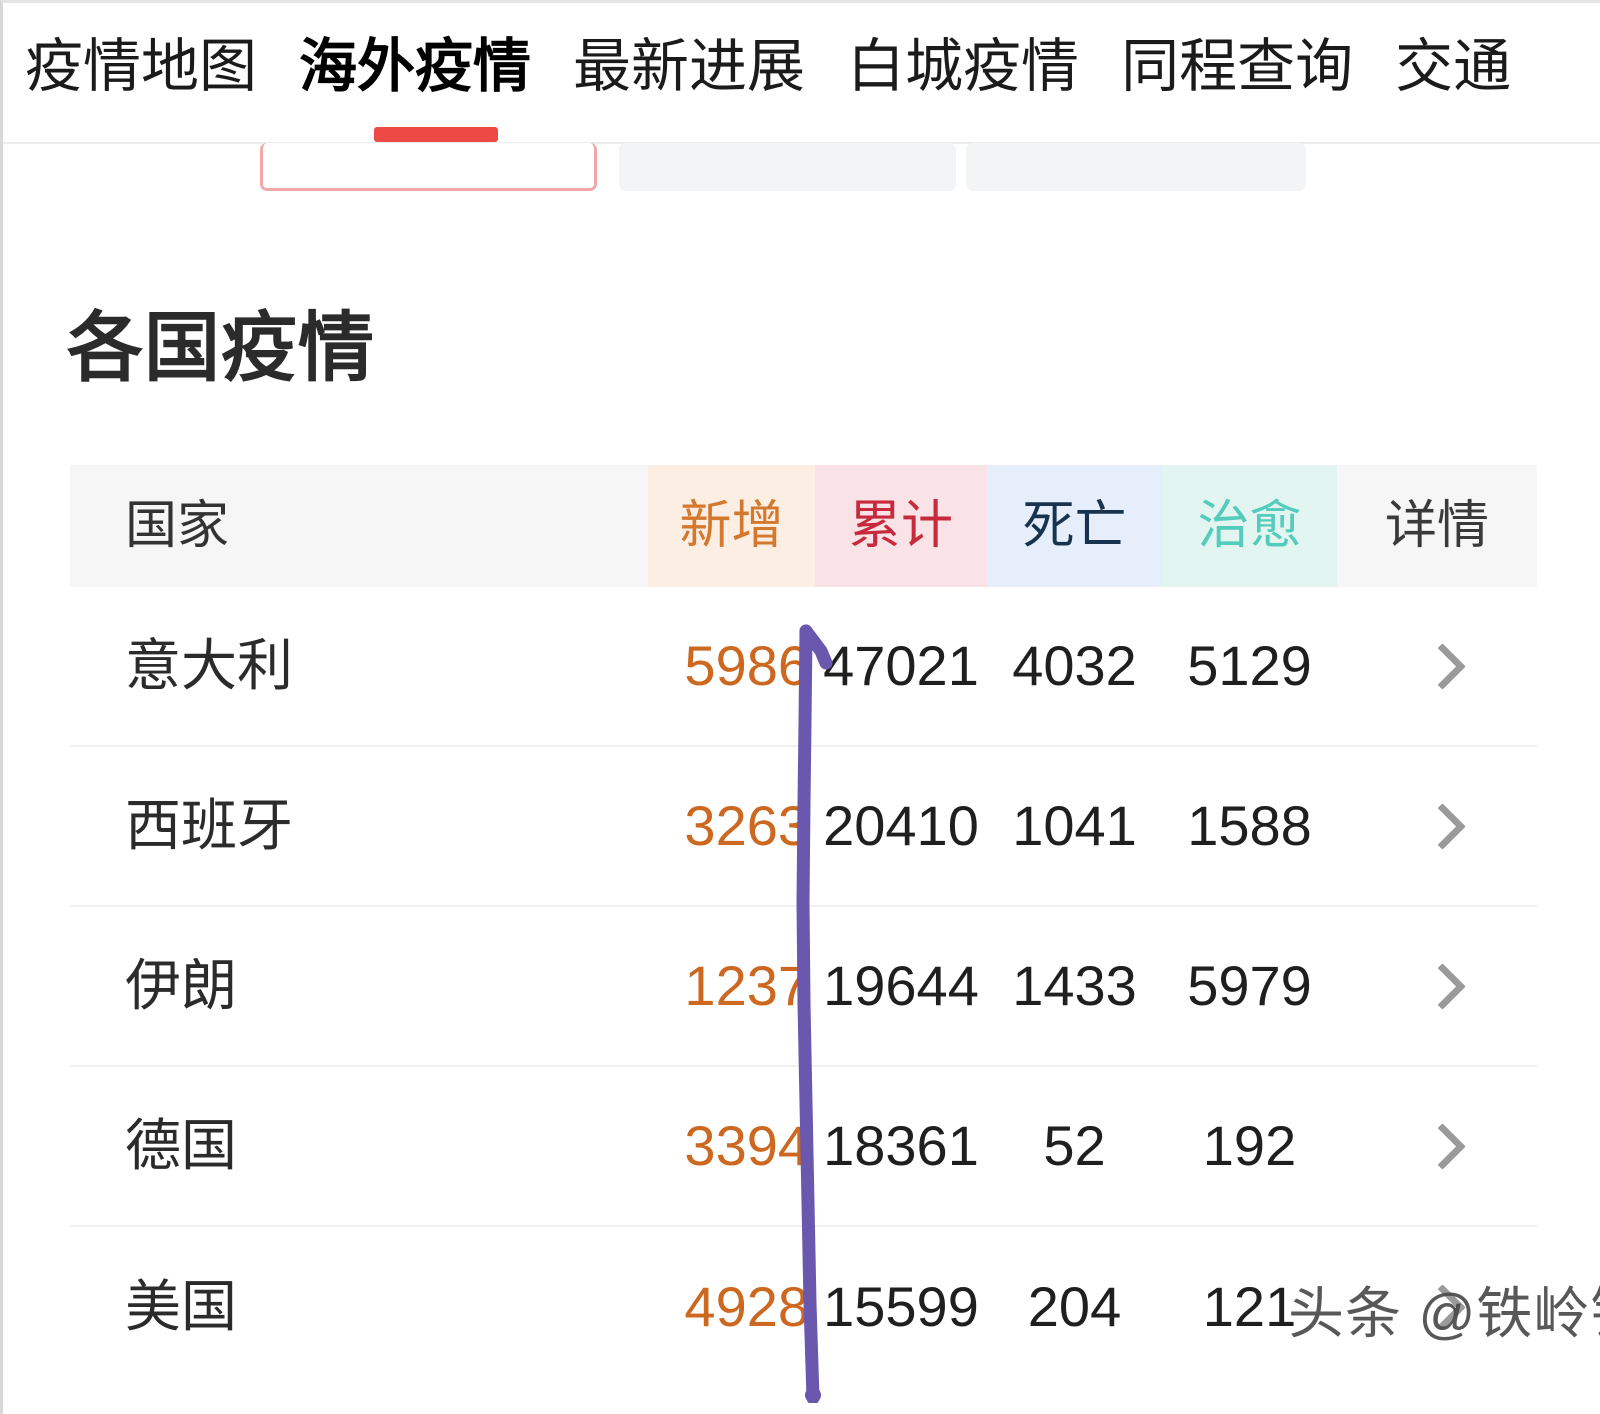  I want to click on table-row: 西班牙 3263 20410 1041 1588, so click(803, 827).